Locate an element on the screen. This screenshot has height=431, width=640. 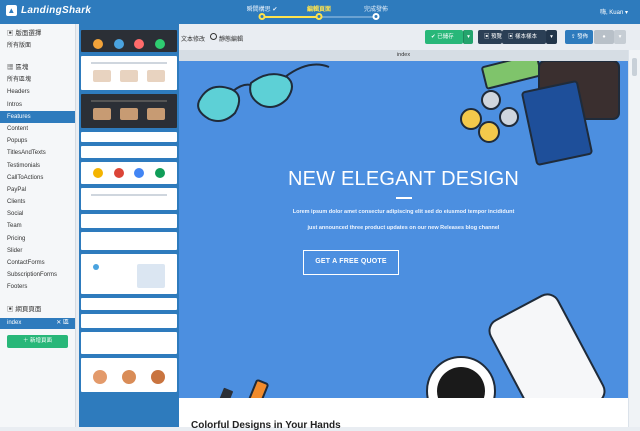
export-button: ⇪ 發佈 is located at coordinates (579, 37).